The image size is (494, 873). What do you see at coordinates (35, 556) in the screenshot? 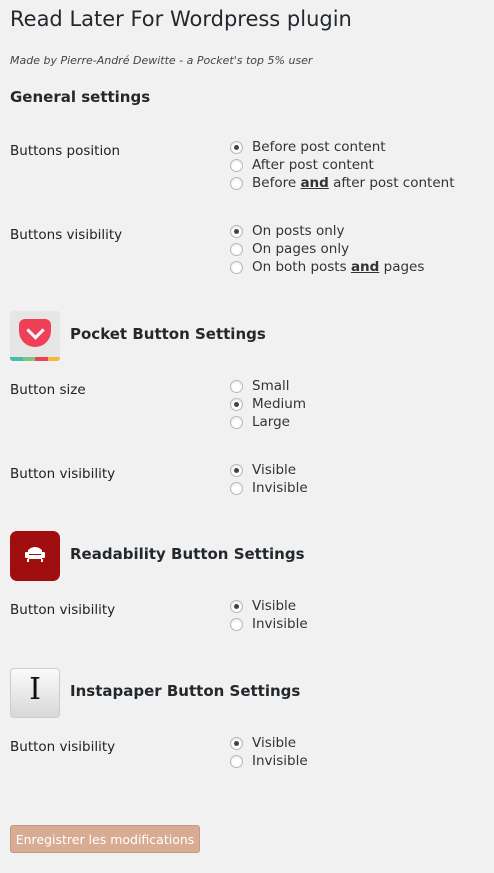
I see `readability-logo-icon` at bounding box center [35, 556].